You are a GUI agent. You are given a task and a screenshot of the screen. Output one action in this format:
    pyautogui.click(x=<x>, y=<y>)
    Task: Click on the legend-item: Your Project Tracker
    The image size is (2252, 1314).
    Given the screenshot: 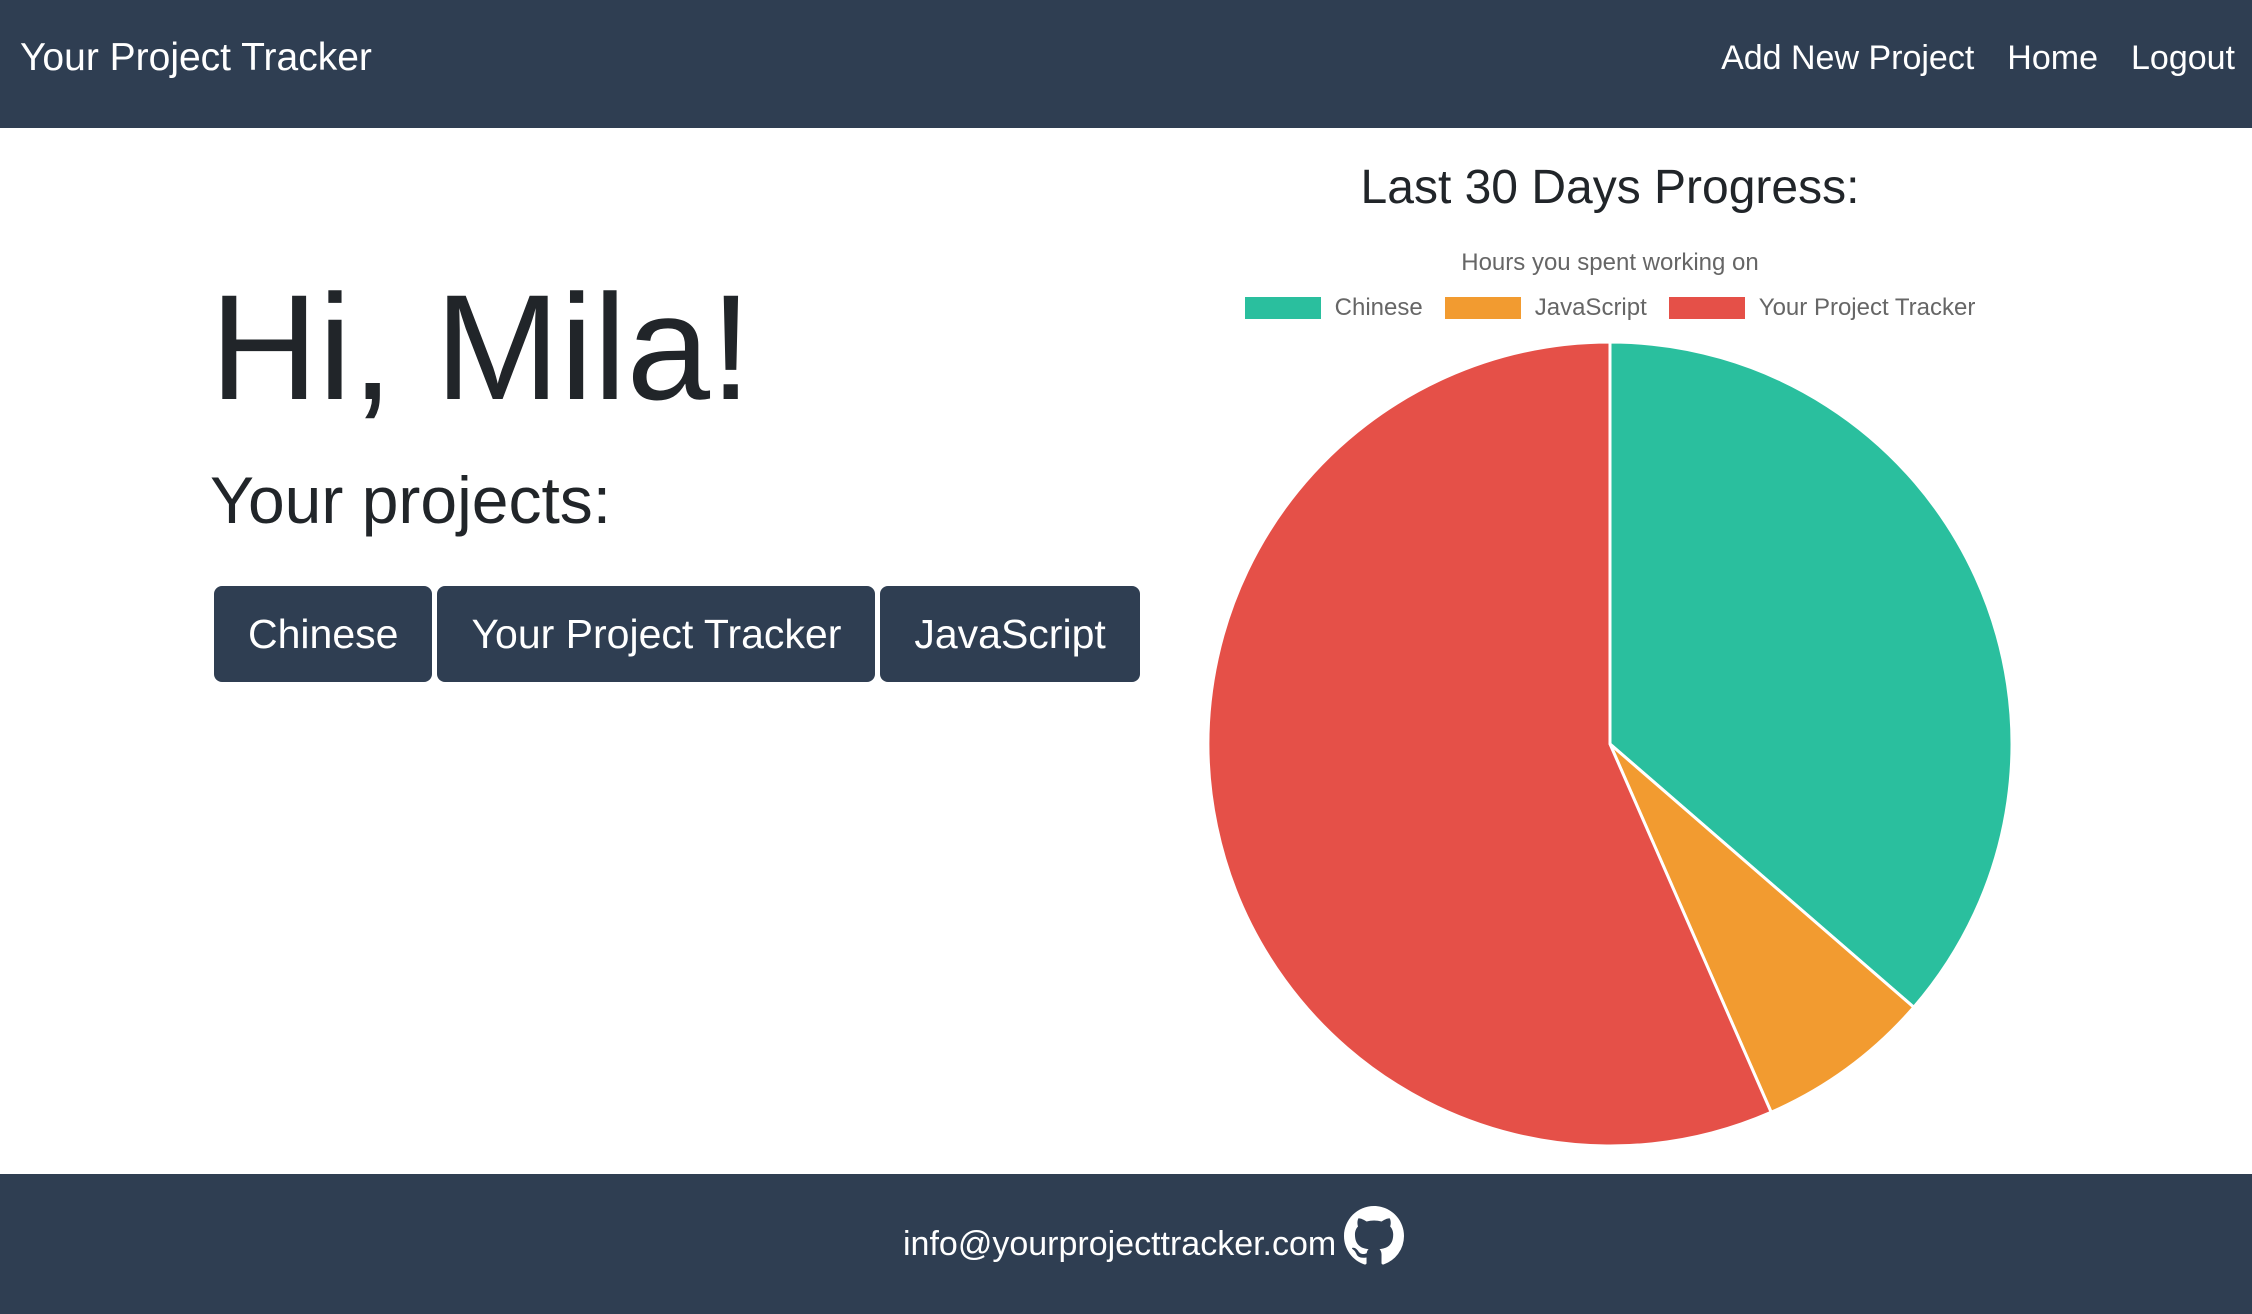 What is the action you would take?
    pyautogui.click(x=1822, y=308)
    